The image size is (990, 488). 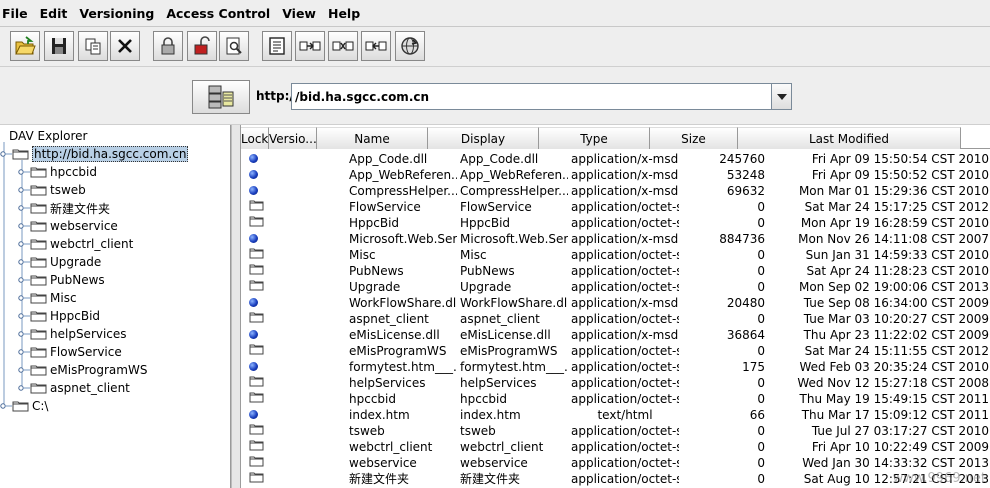 What do you see at coordinates (61, 280) in the screenshot?
I see `tree-node: PubNews` at bounding box center [61, 280].